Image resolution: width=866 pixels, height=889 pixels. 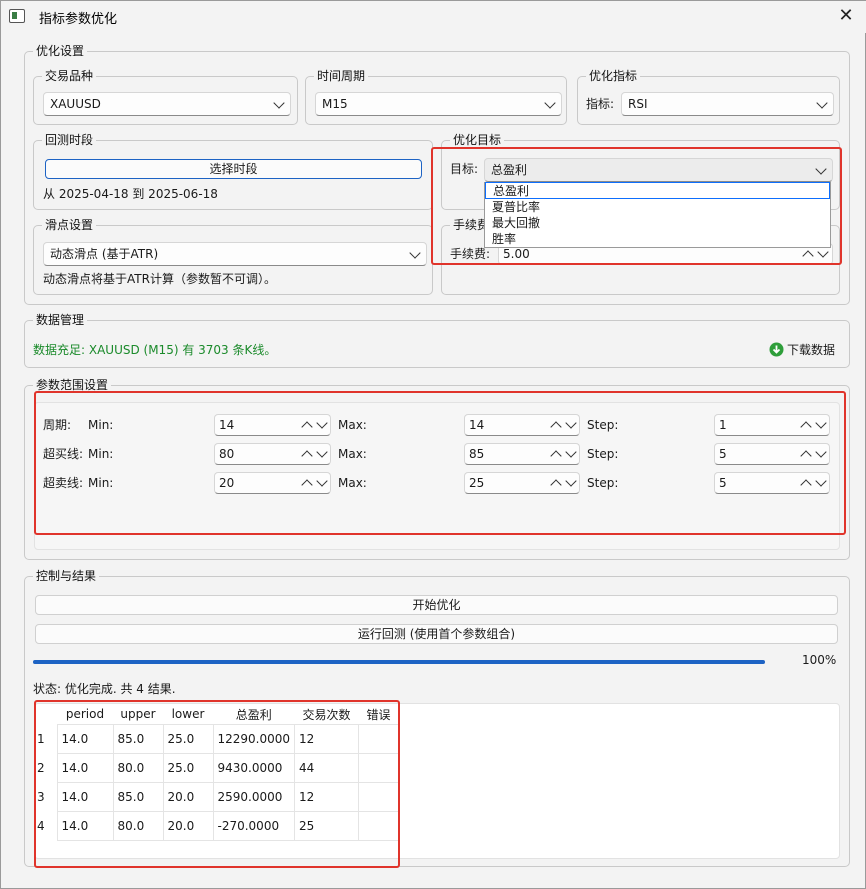 I want to click on slippage-legend: 滑点设置, so click(x=69, y=225).